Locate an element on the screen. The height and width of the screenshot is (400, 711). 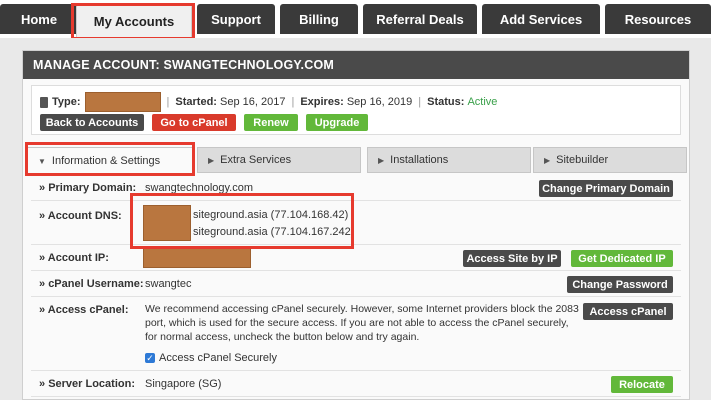
redacted-dns-prefix is located at coordinates (167, 223).